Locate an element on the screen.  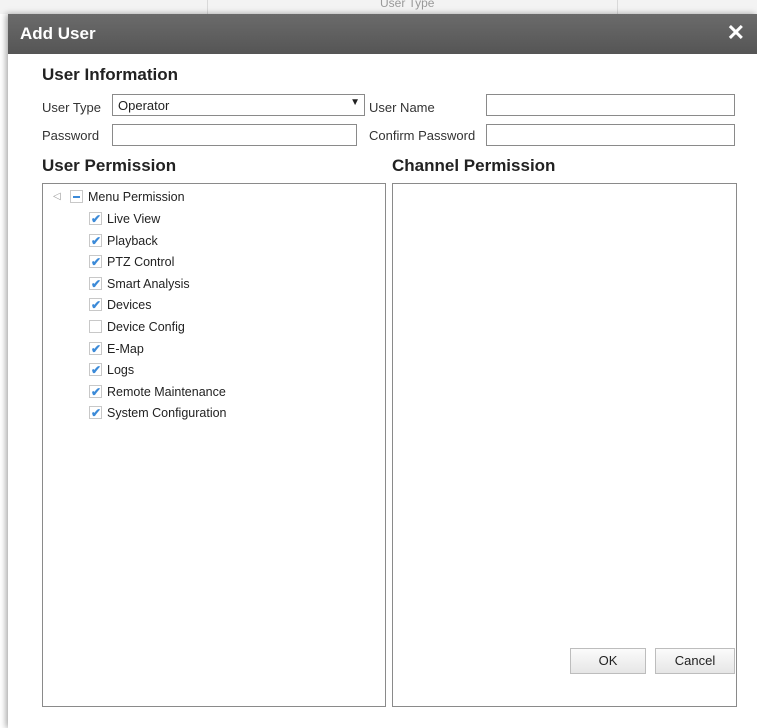
chevron-down-icon: ▼ is located at coordinates (355, 102).